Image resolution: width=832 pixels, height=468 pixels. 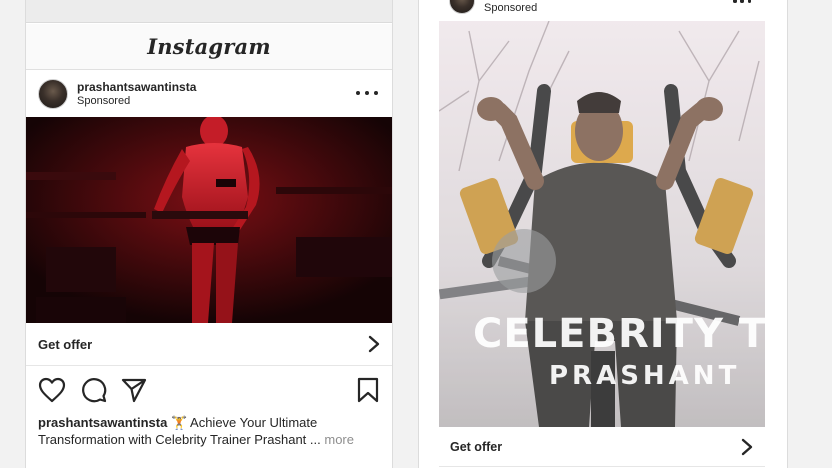 What do you see at coordinates (94, 390) in the screenshot?
I see `comment-icon` at bounding box center [94, 390].